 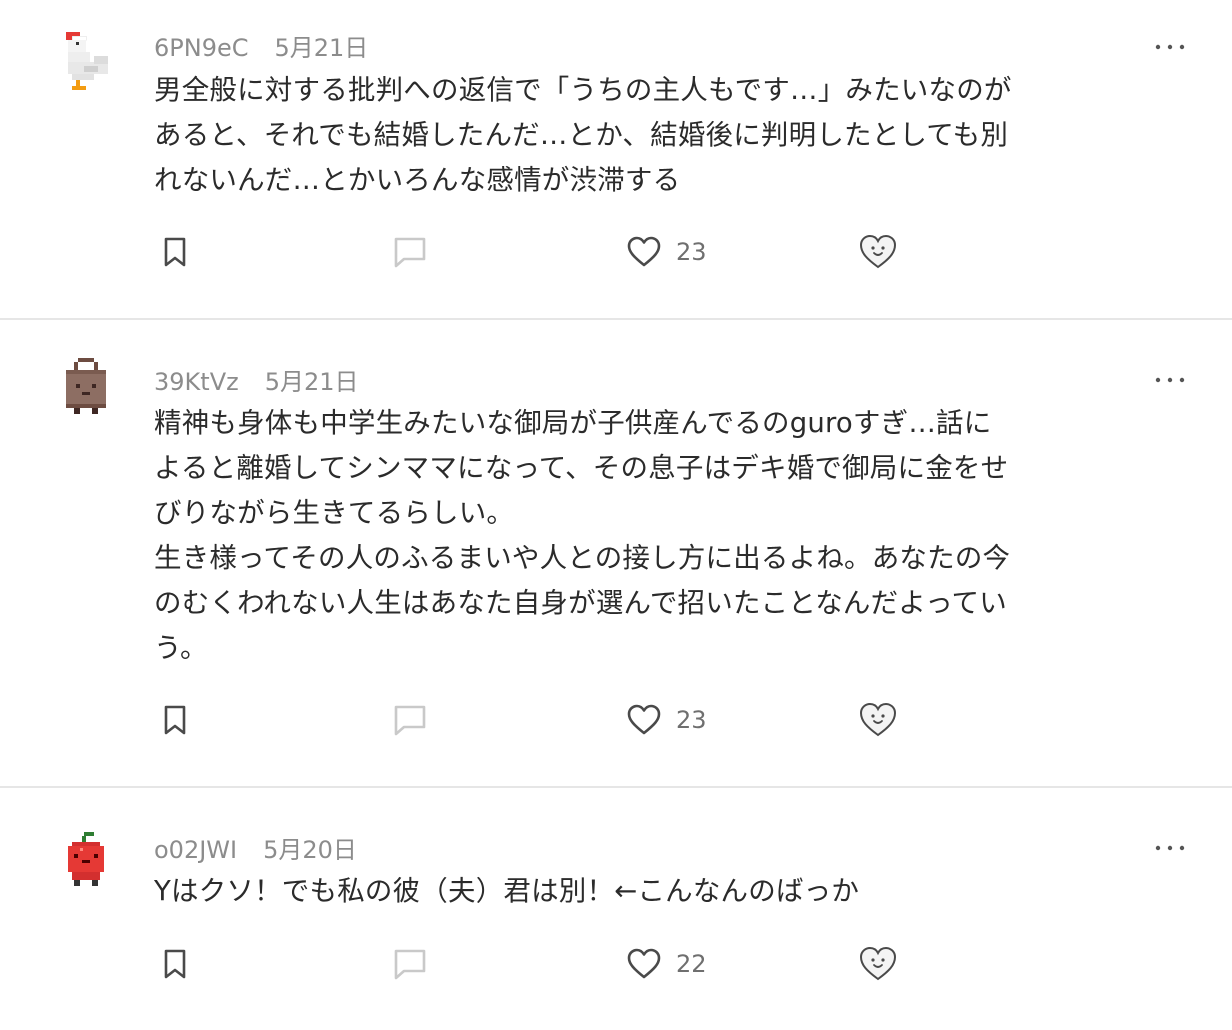 What do you see at coordinates (581, 135) in the screenshot?
I see `post-text-line: あると、それでも結婚したんだ…とか、結婚後に判明したとしても別` at bounding box center [581, 135].